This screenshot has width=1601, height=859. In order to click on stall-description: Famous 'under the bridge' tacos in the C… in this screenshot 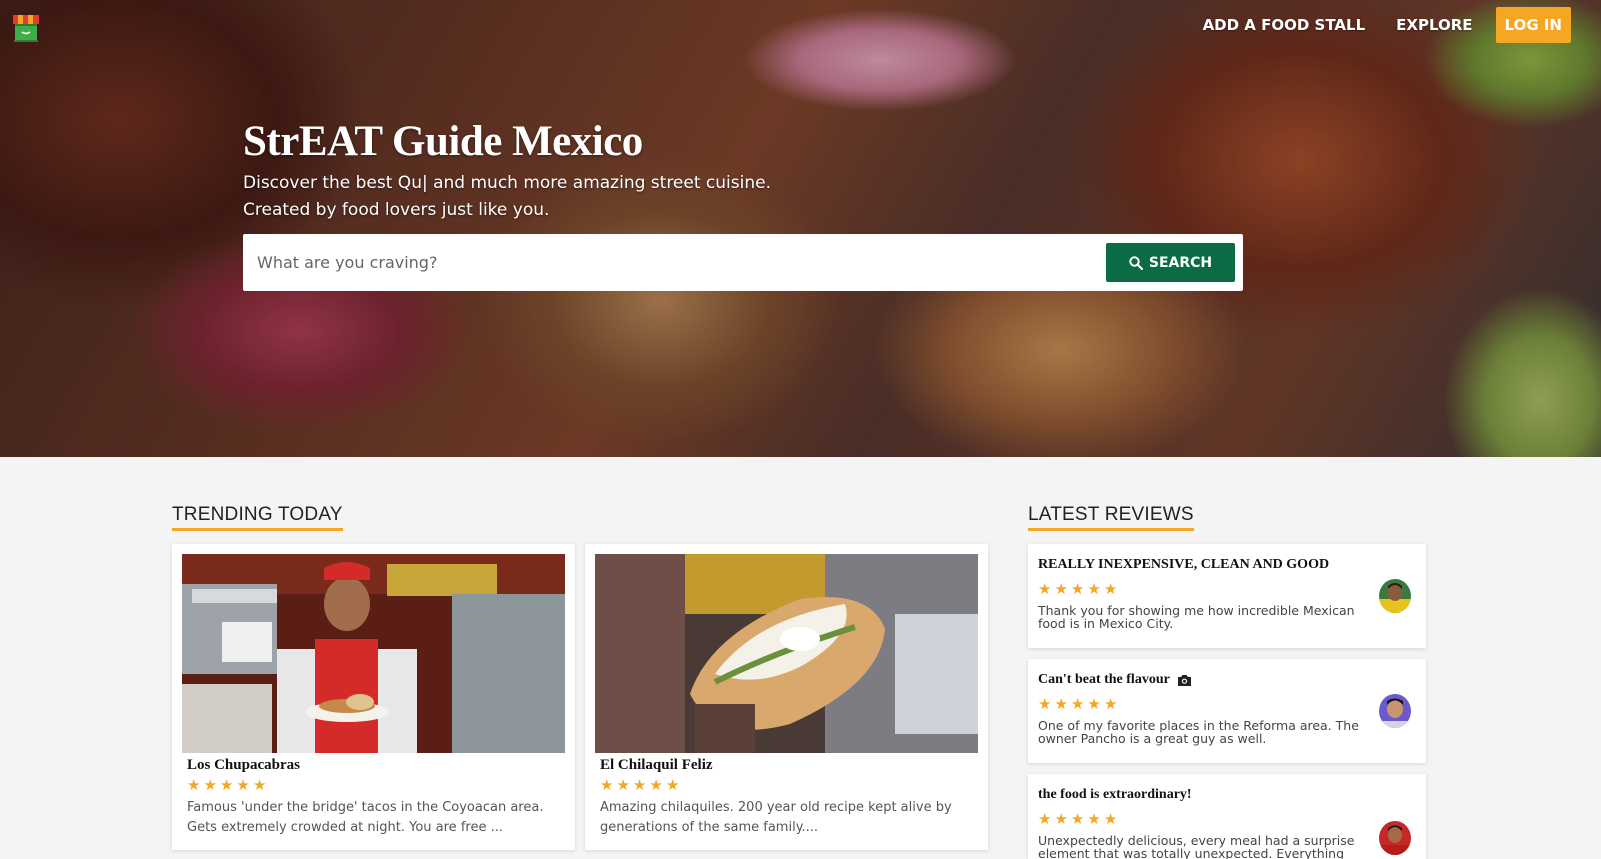, I will do `click(365, 817)`.